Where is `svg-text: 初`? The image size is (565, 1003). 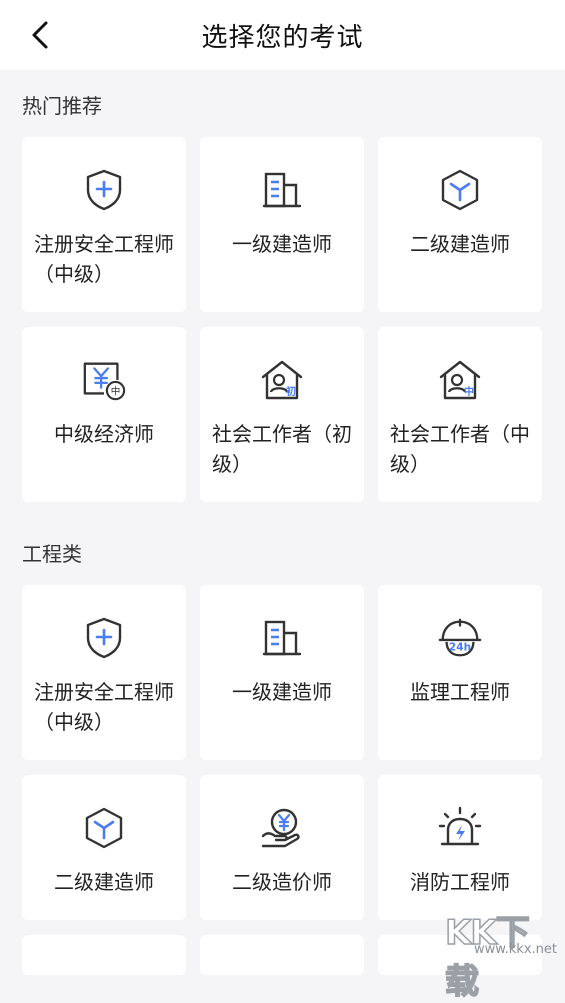 svg-text: 初 is located at coordinates (291, 391).